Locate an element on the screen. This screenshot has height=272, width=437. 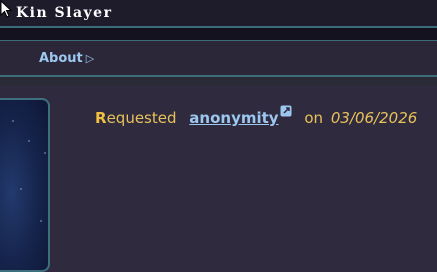
request-entry: Requested anonymity on 03/06/2026 is located at coordinates (256, 116).